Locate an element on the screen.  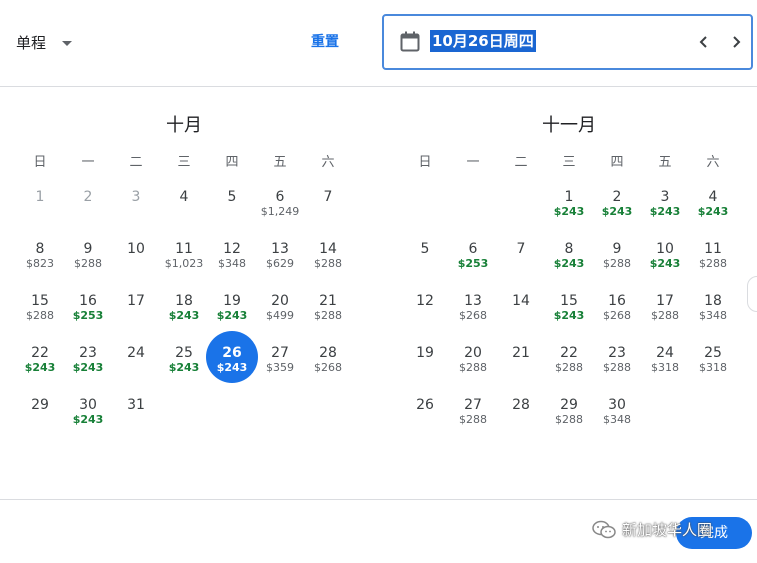
calendar-day: 21 is located at coordinates (521, 357).